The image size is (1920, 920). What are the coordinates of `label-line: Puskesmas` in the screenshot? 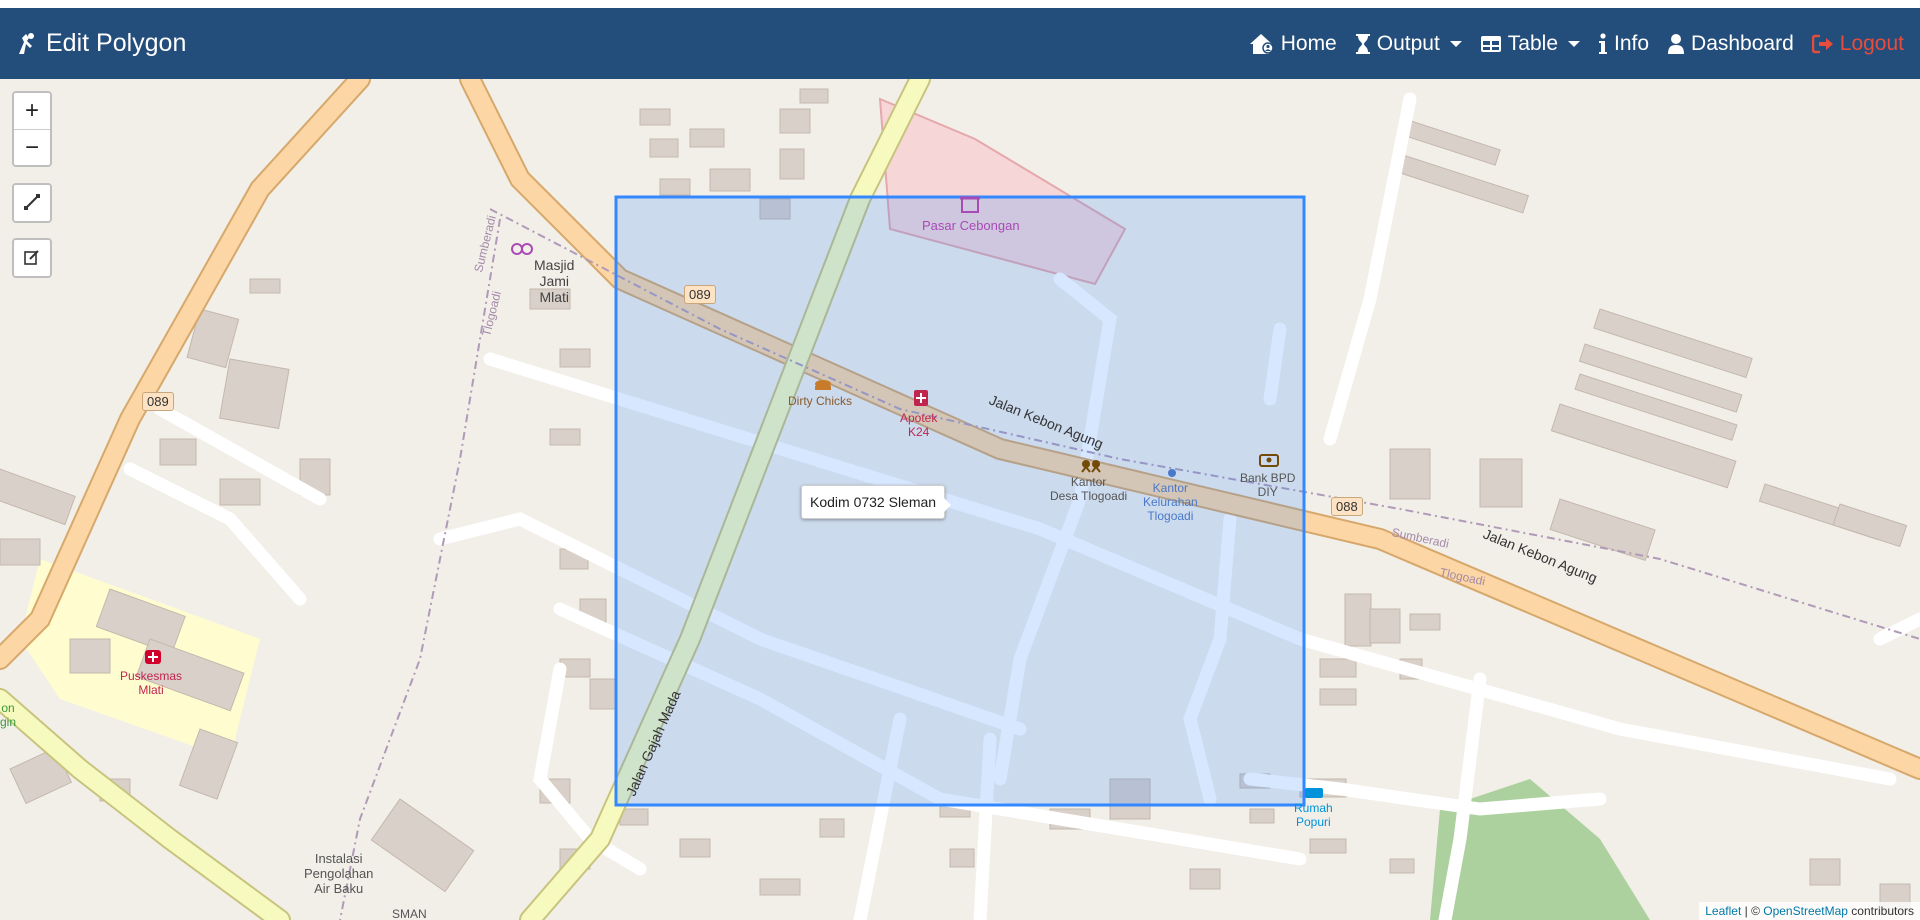 It's located at (151, 676).